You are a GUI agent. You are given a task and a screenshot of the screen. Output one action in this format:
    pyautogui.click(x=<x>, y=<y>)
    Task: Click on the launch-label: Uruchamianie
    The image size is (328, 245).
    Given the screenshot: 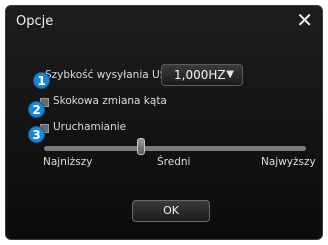 What is the action you would take?
    pyautogui.click(x=90, y=127)
    